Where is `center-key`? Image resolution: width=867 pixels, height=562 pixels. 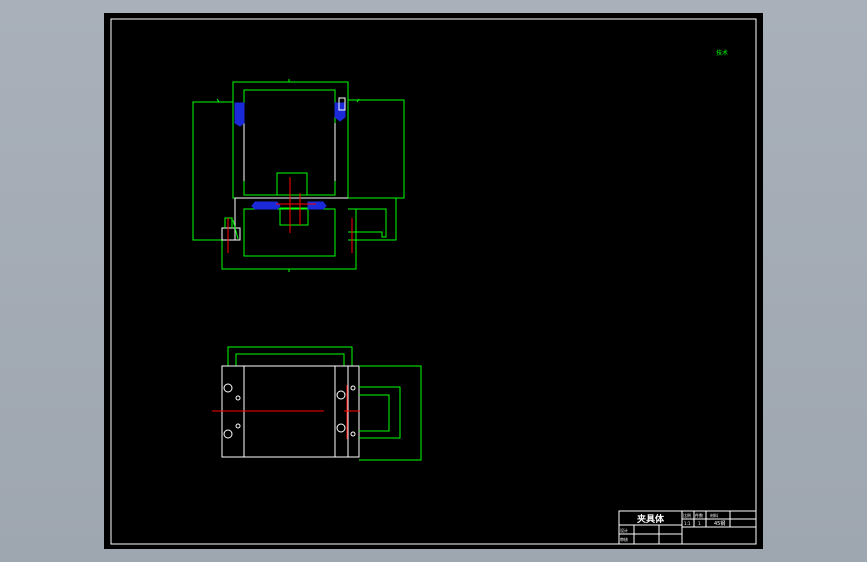 center-key is located at coordinates (292, 184).